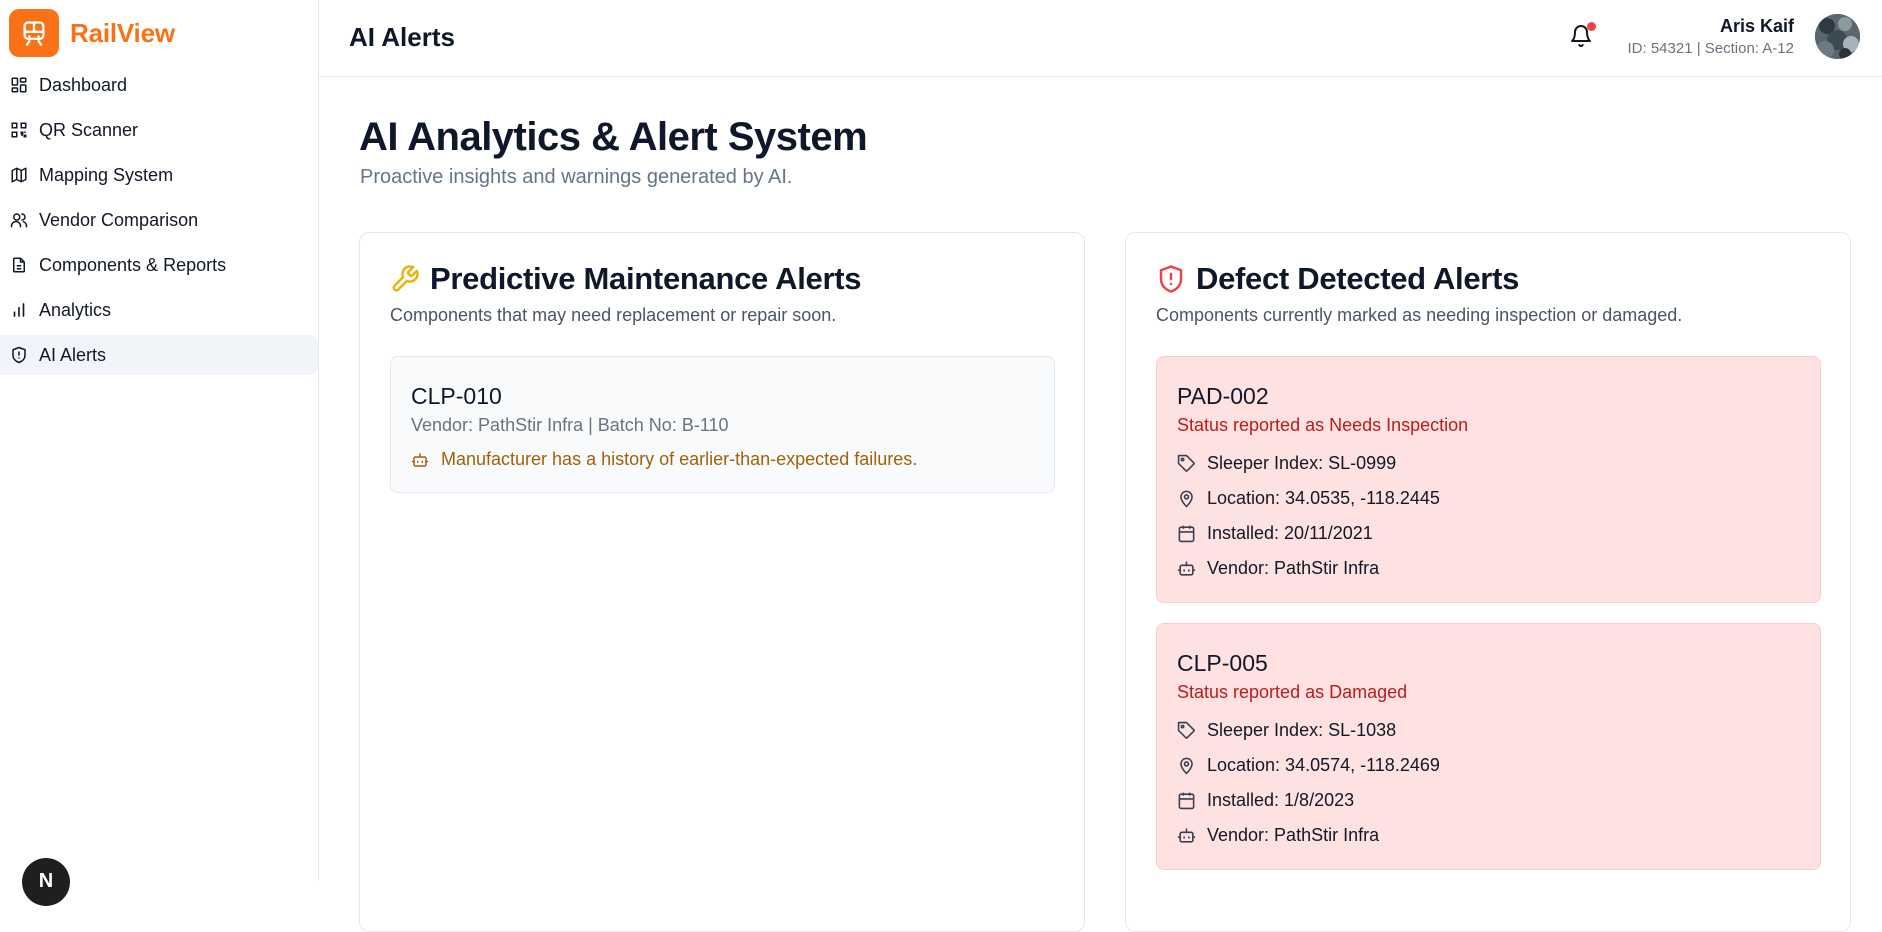  I want to click on brand: RailView, so click(92, 33).